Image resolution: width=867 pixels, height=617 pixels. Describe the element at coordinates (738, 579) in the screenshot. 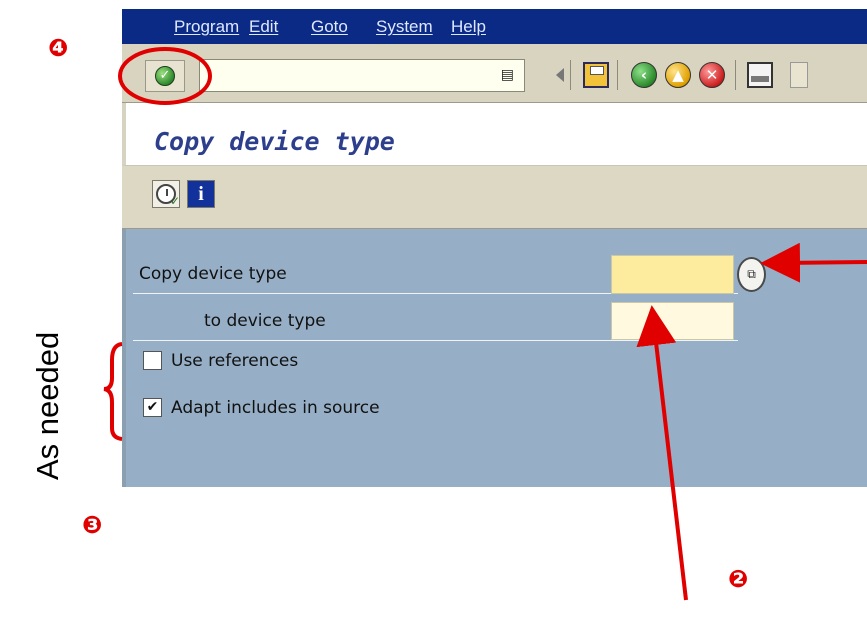

I see `step-2-badge: ❷` at that location.